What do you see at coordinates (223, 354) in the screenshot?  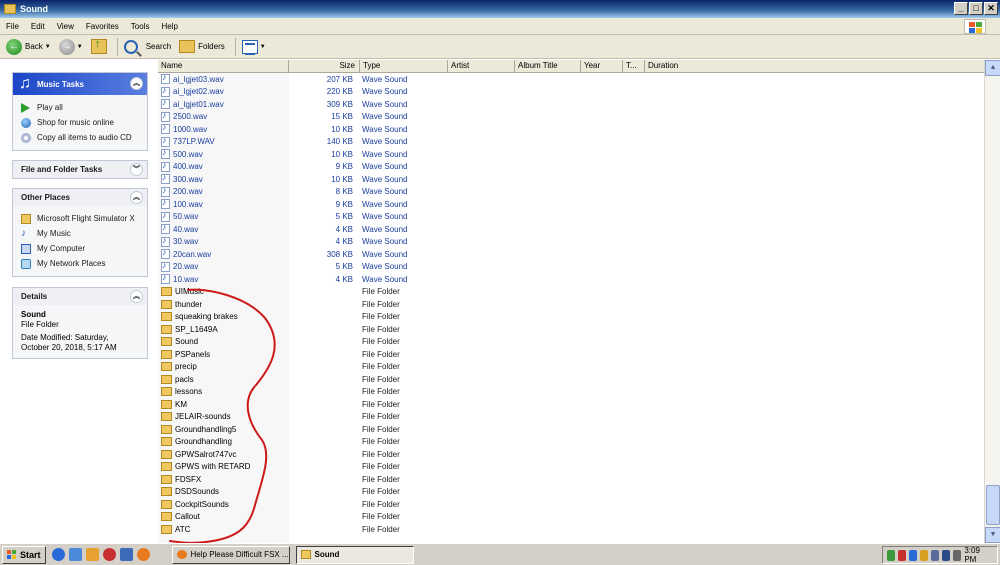 I see `row-name: PSPanels` at bounding box center [223, 354].